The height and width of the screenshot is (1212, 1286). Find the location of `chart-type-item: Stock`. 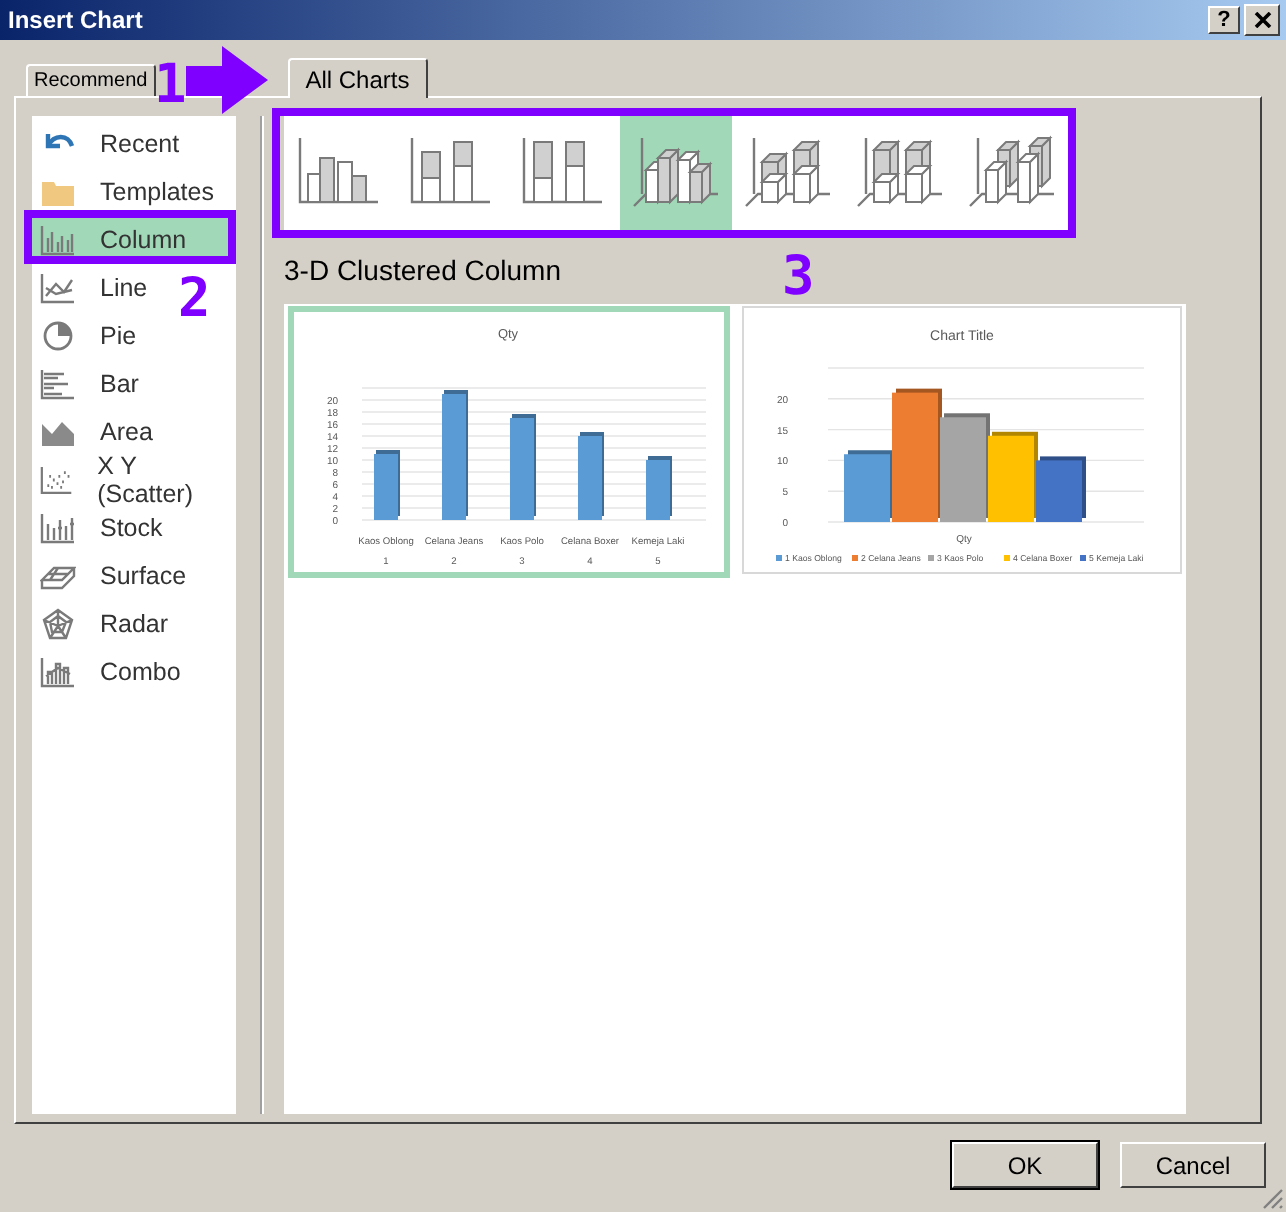

chart-type-item: Stock is located at coordinates (101, 528).